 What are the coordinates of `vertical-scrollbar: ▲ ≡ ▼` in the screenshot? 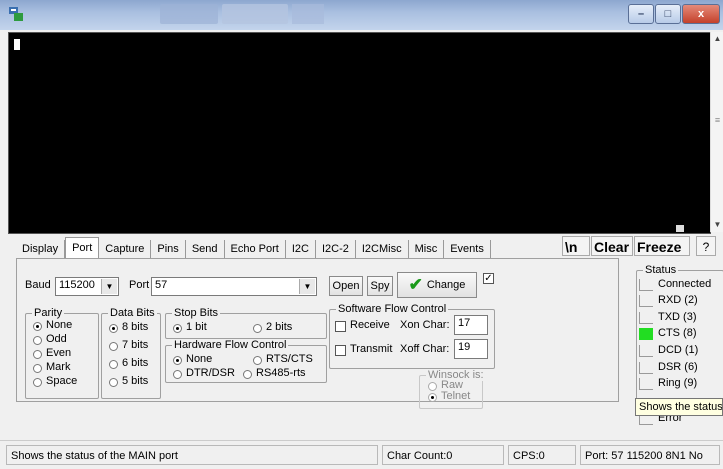 It's located at (716, 132).